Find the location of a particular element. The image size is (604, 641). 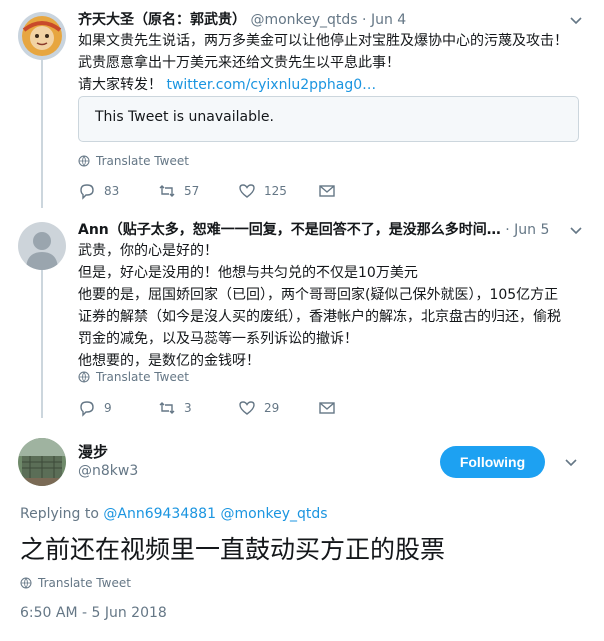

retweet-button: 57 is located at coordinates (198, 191).